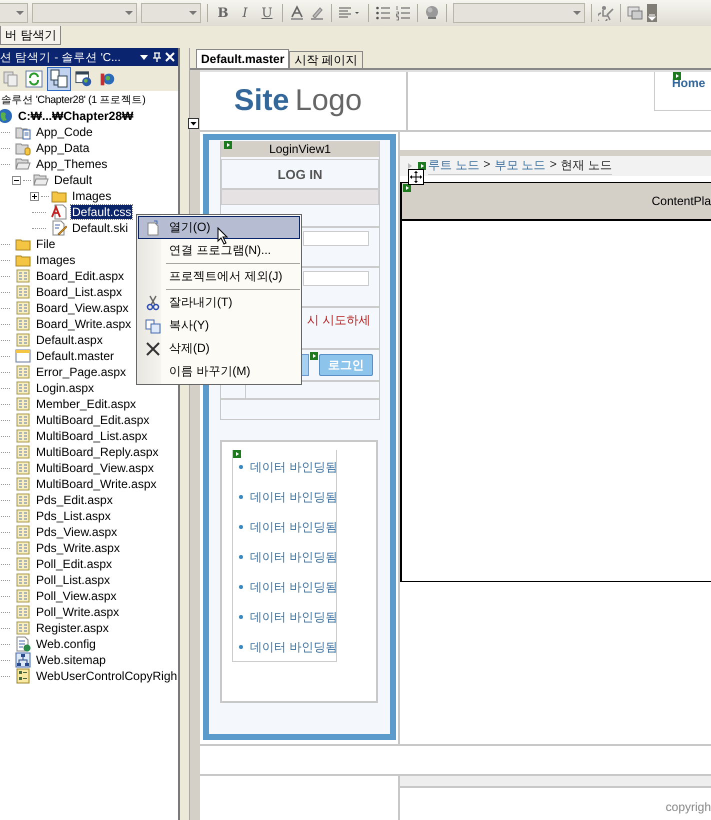  I want to click on tree-item: WebUserControlCopyRigh, so click(106, 676).